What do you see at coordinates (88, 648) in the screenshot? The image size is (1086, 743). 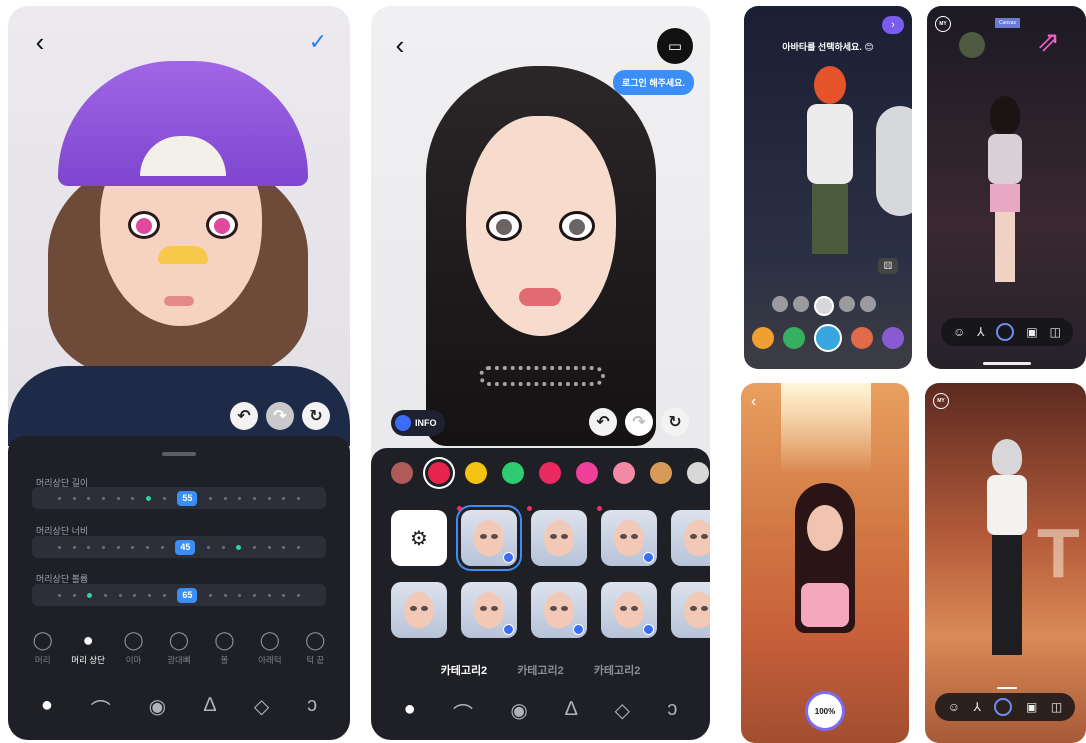 I see `category-head-top: ● 머리 상단` at bounding box center [88, 648].